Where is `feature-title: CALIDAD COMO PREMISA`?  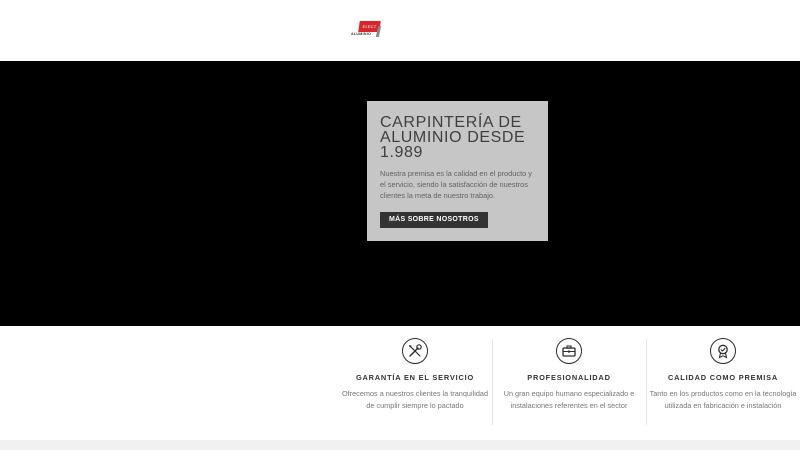 feature-title: CALIDAD COMO PREMISA is located at coordinates (723, 377).